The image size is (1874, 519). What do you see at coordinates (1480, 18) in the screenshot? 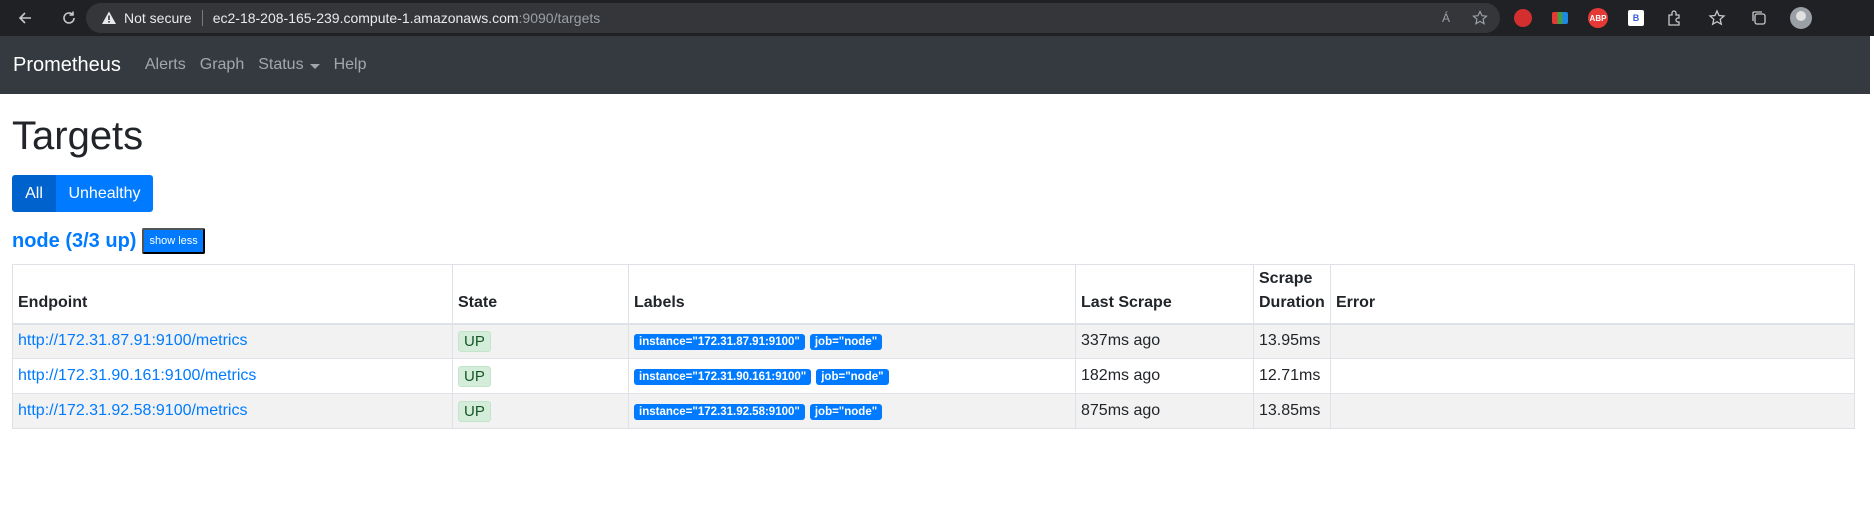
I see `add-favorite-icon` at bounding box center [1480, 18].